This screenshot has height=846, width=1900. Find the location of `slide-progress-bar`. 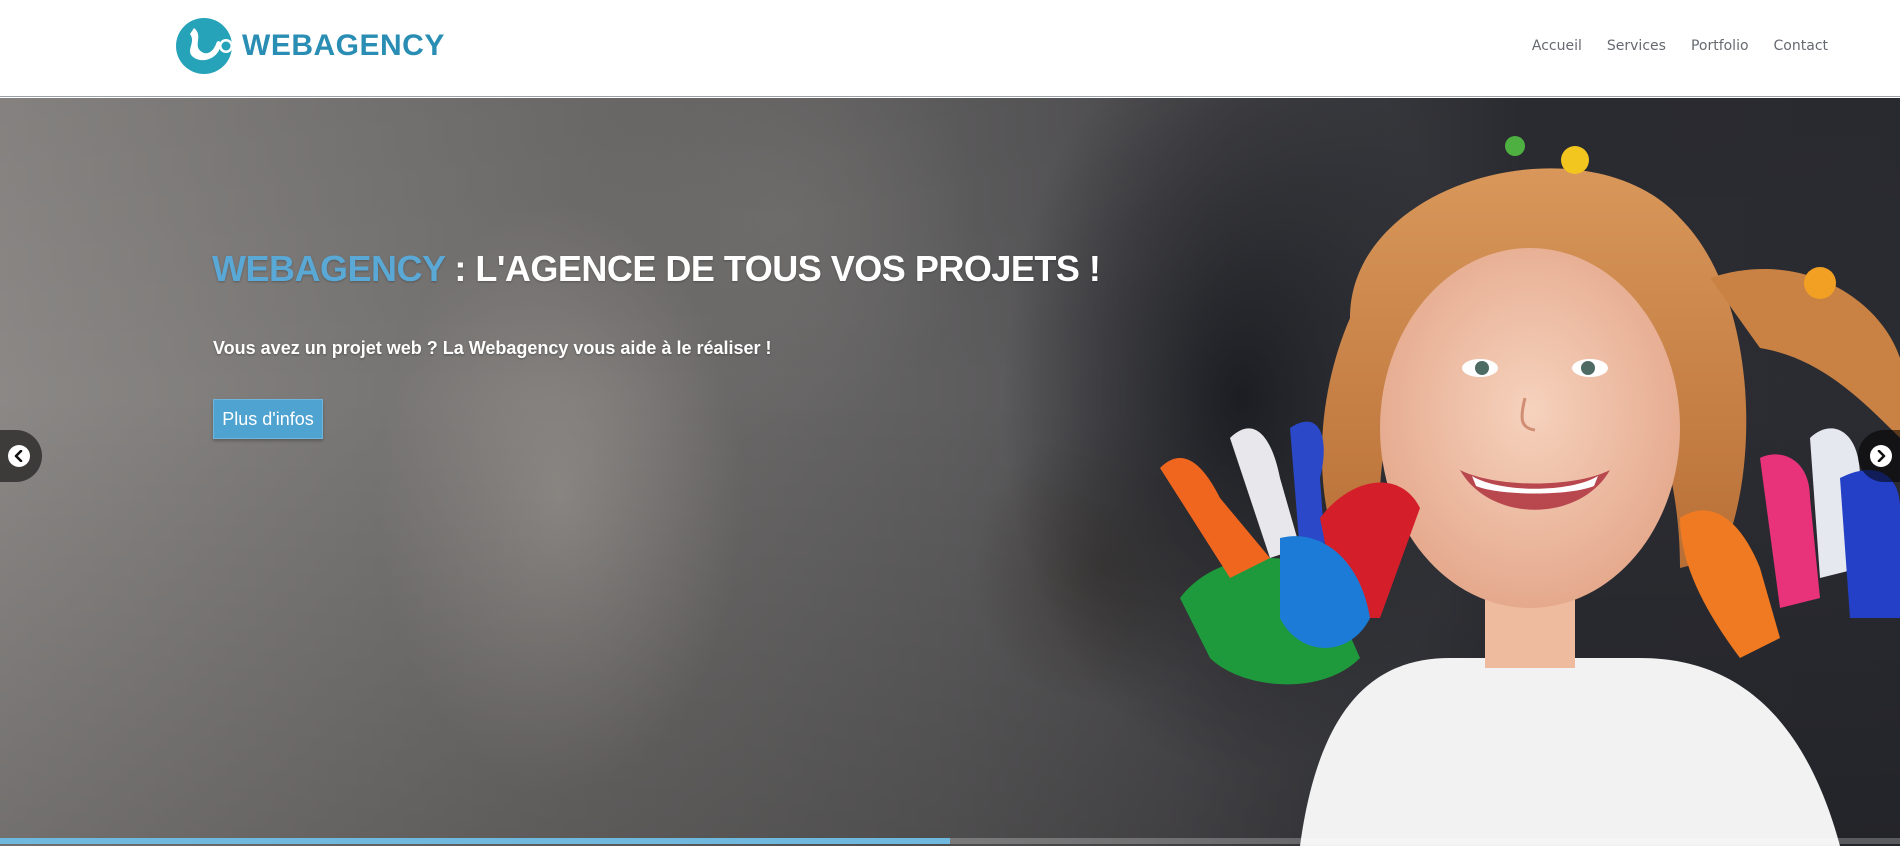

slide-progress-bar is located at coordinates (950, 841).